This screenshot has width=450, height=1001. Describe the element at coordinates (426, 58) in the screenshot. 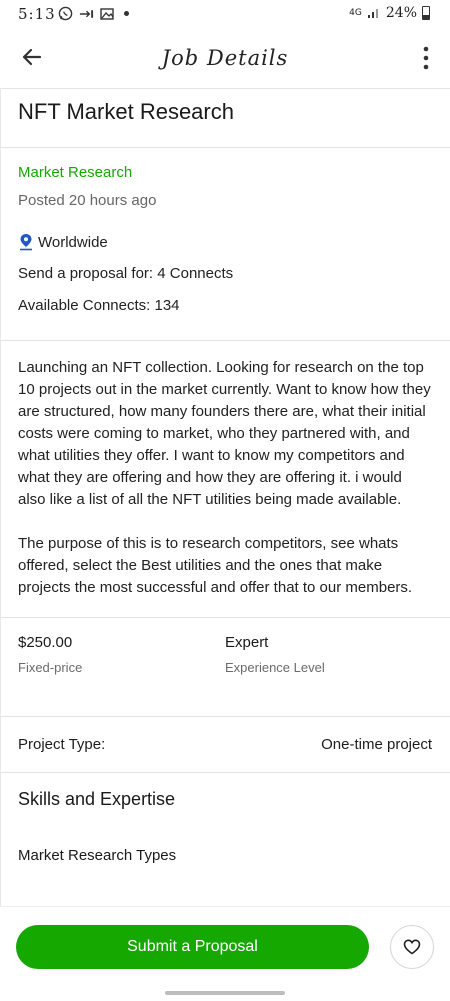

I see `more-vertical-icon` at that location.